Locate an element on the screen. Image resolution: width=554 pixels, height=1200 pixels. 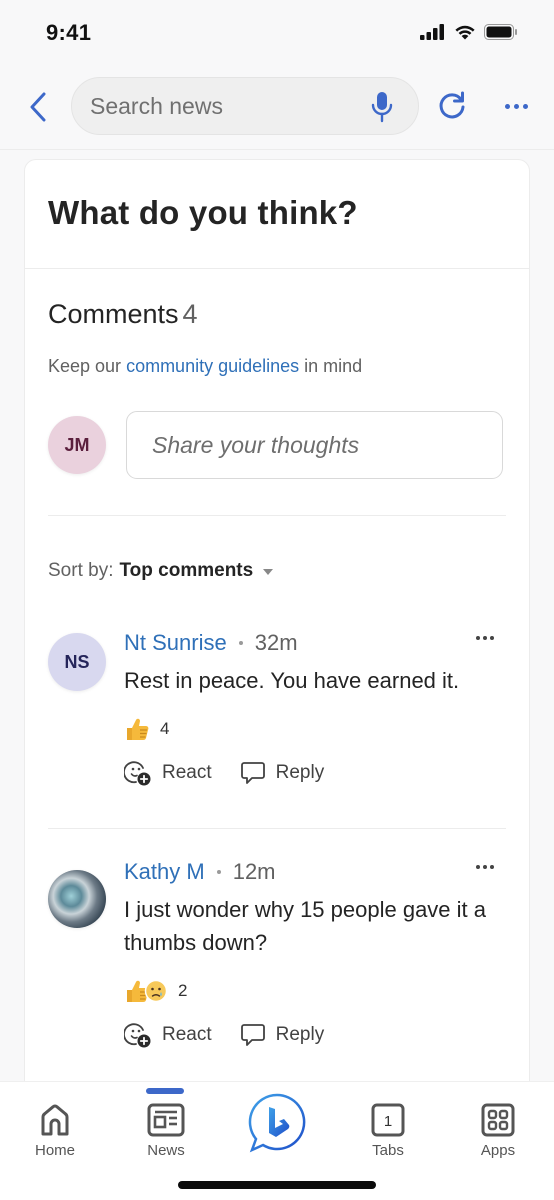
tab-label: News is located at coordinates (166, 1150).